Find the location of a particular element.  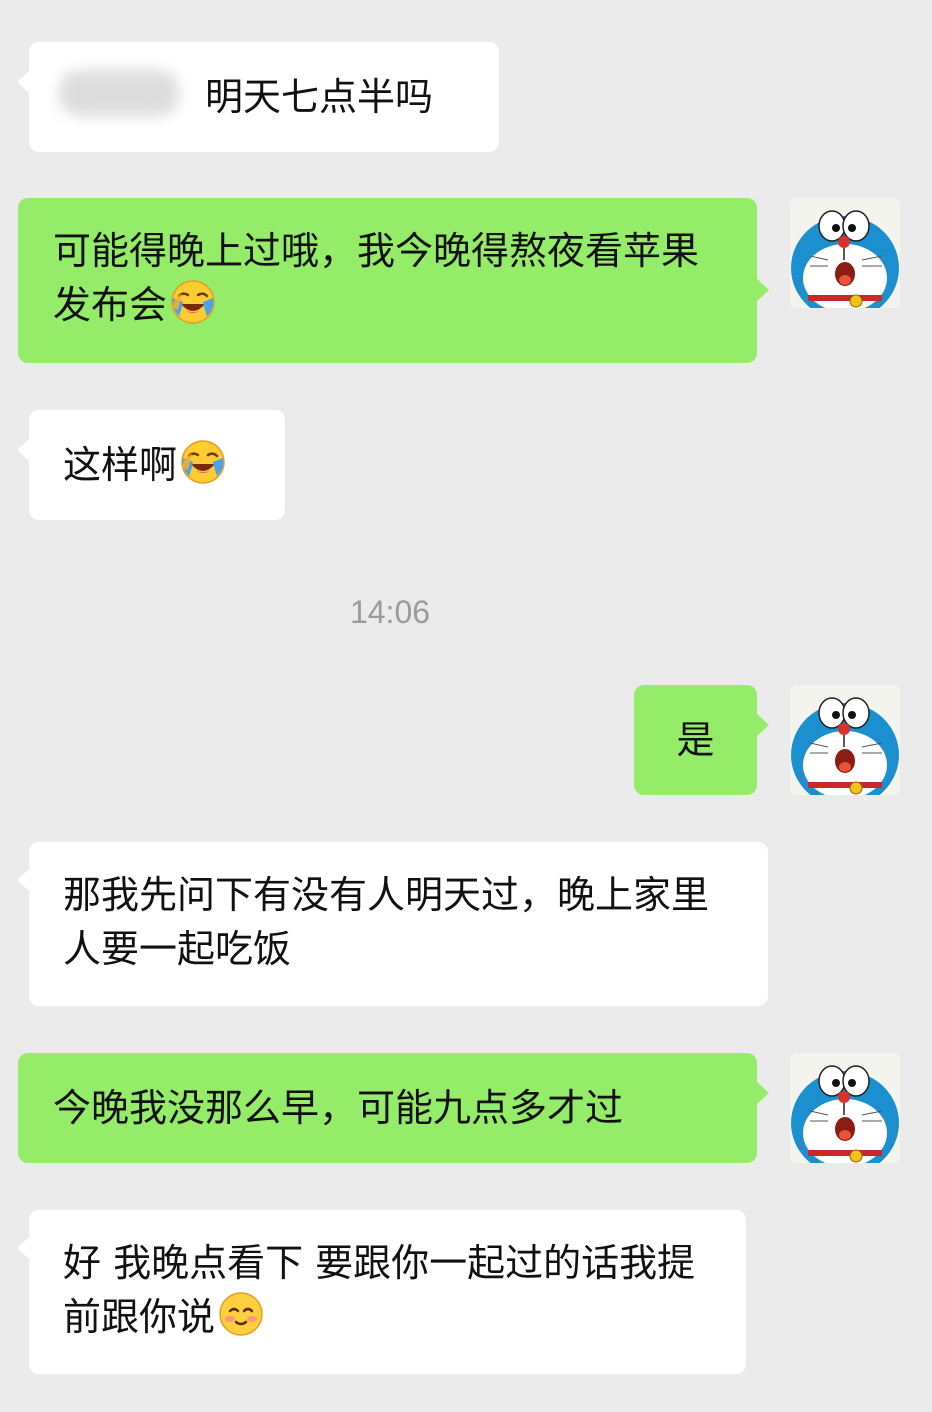

message-text: 今晚我没那么早，可能九点多才过 is located at coordinates (338, 1108).